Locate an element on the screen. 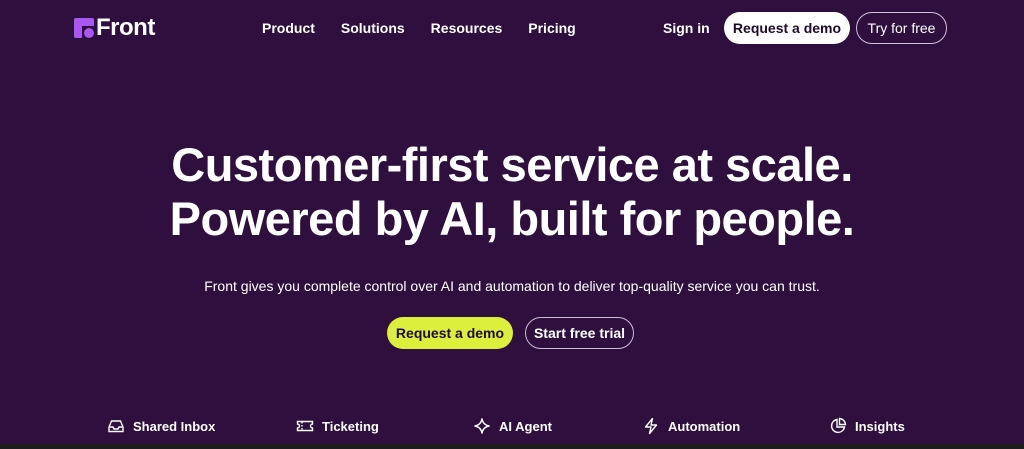 The image size is (1024, 449). front-logo: Front is located at coordinates (114, 28).